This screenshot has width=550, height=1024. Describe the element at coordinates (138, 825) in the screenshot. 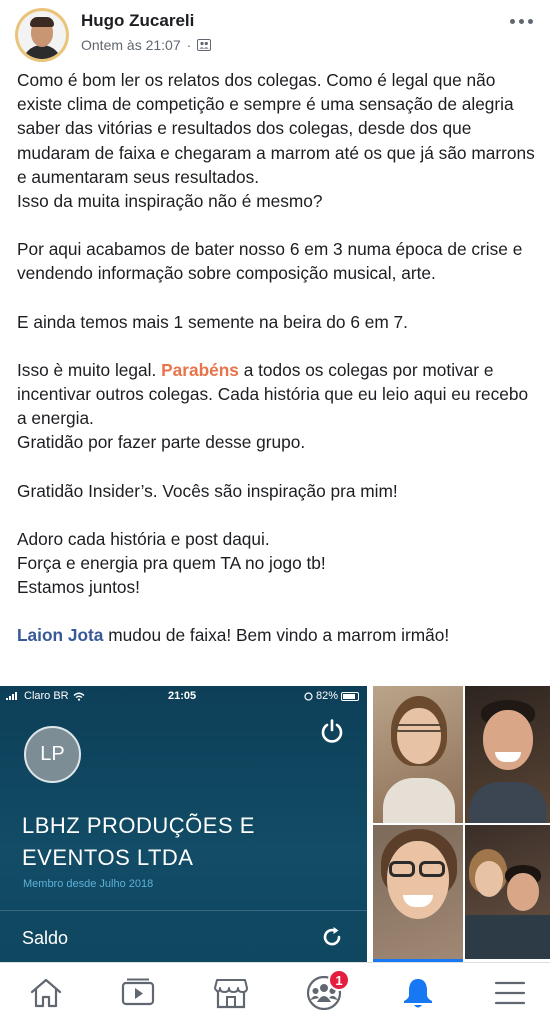

I see `company-line-1: LBHZ PRODUÇÕES E` at that location.